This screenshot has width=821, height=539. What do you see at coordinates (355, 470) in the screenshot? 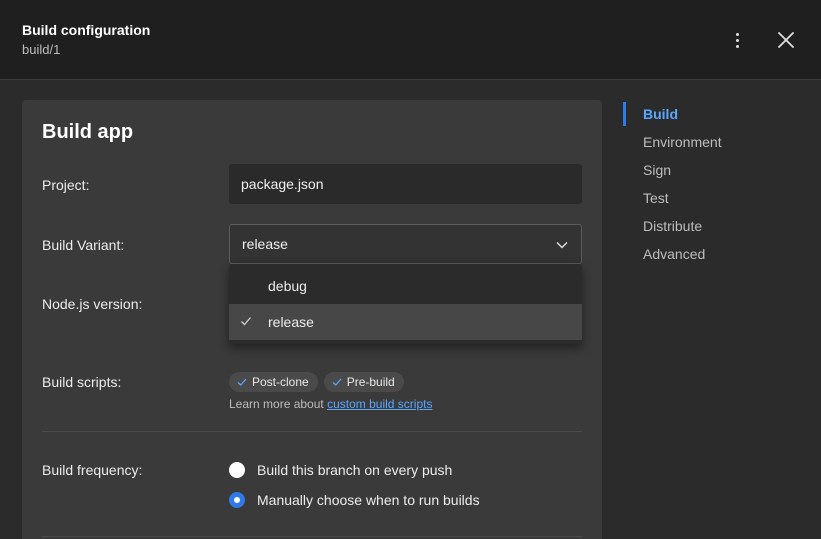
I see `radio-label: Build this branch on every push` at bounding box center [355, 470].